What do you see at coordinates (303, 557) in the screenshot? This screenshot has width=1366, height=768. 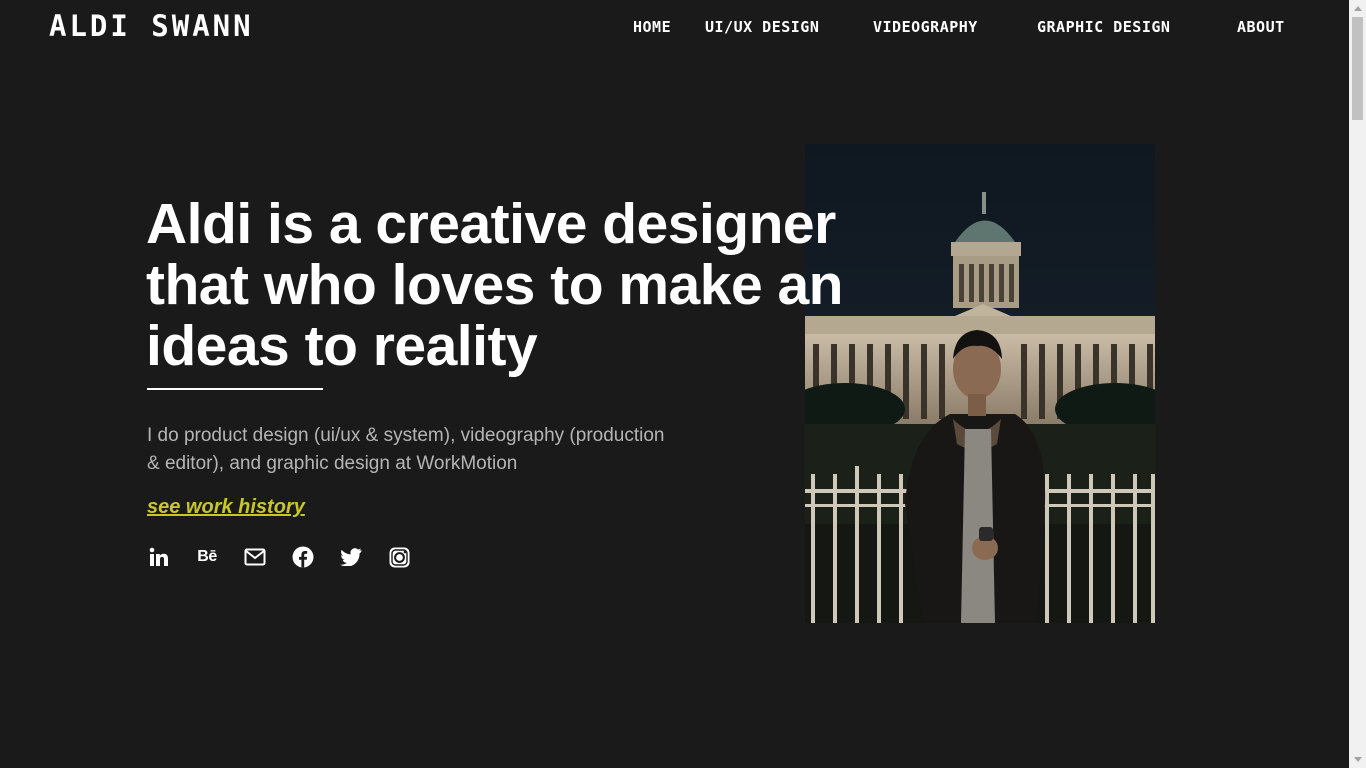 I see `facebook-icon` at bounding box center [303, 557].